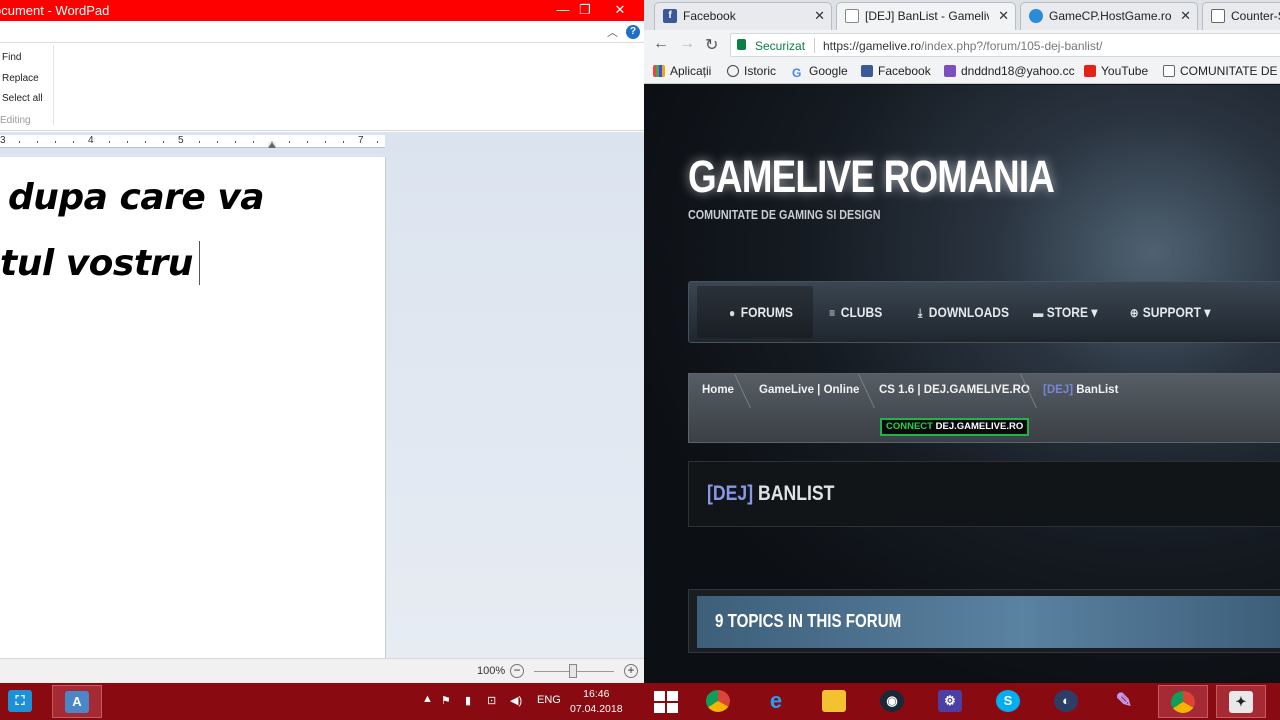 This screenshot has width=1280, height=720. Describe the element at coordinates (446, 700) in the screenshot. I see `action-center-flag-icon: ⚑` at that location.